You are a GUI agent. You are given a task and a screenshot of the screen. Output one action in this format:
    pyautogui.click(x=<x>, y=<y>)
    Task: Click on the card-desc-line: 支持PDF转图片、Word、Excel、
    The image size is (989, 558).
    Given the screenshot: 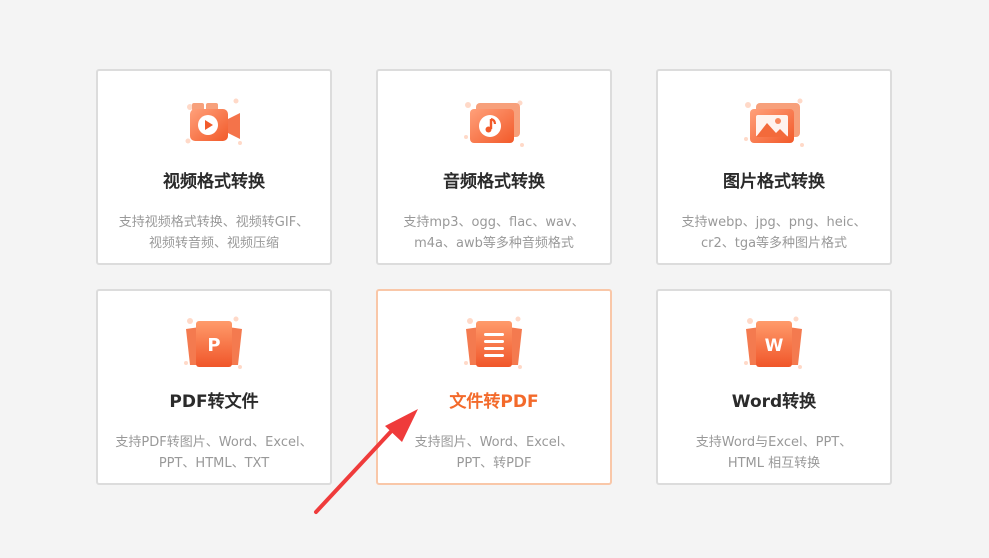 What is the action you would take?
    pyautogui.click(x=214, y=442)
    